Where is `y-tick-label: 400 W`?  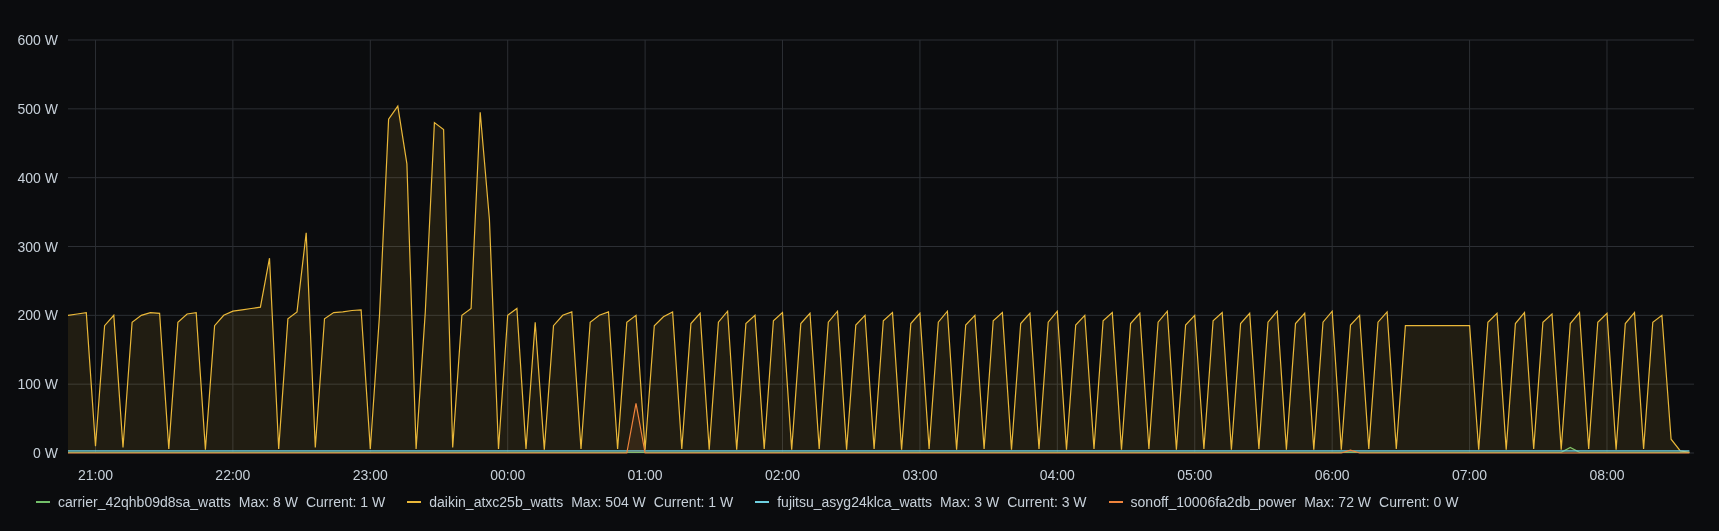 y-tick-label: 400 W is located at coordinates (37, 177).